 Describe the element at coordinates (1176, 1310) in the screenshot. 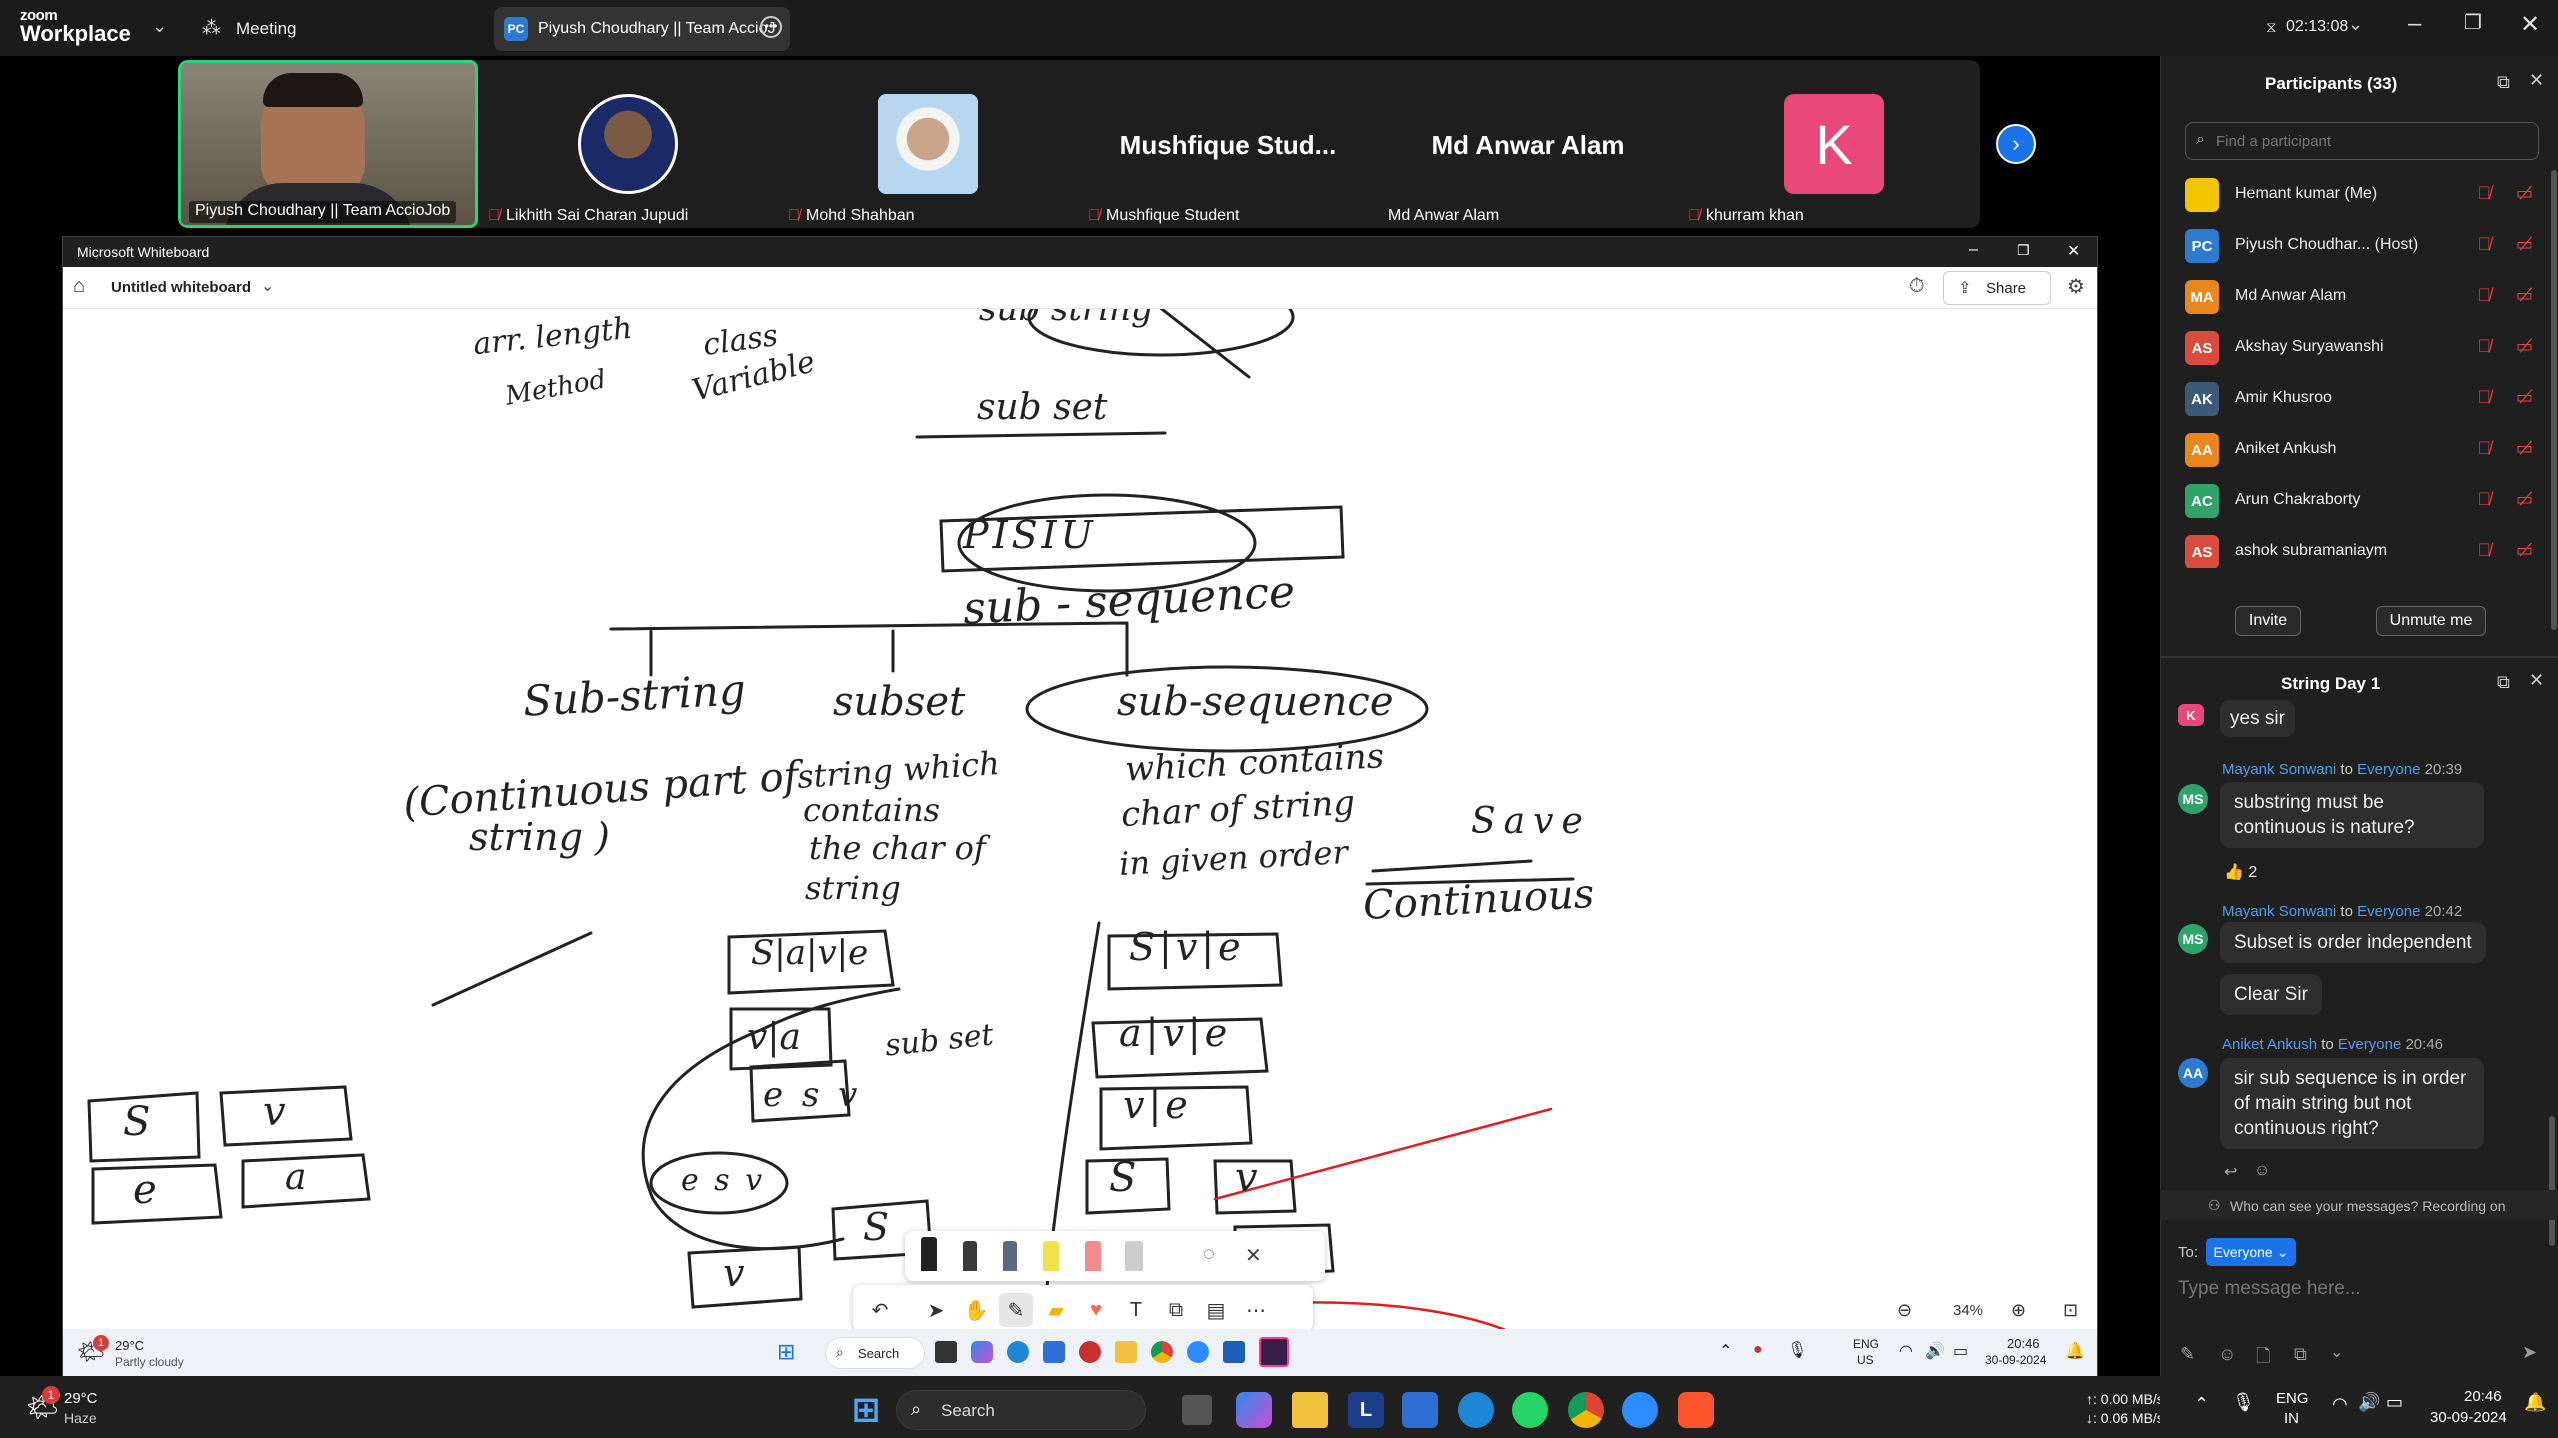

I see `shapes-icon: ⧉` at that location.